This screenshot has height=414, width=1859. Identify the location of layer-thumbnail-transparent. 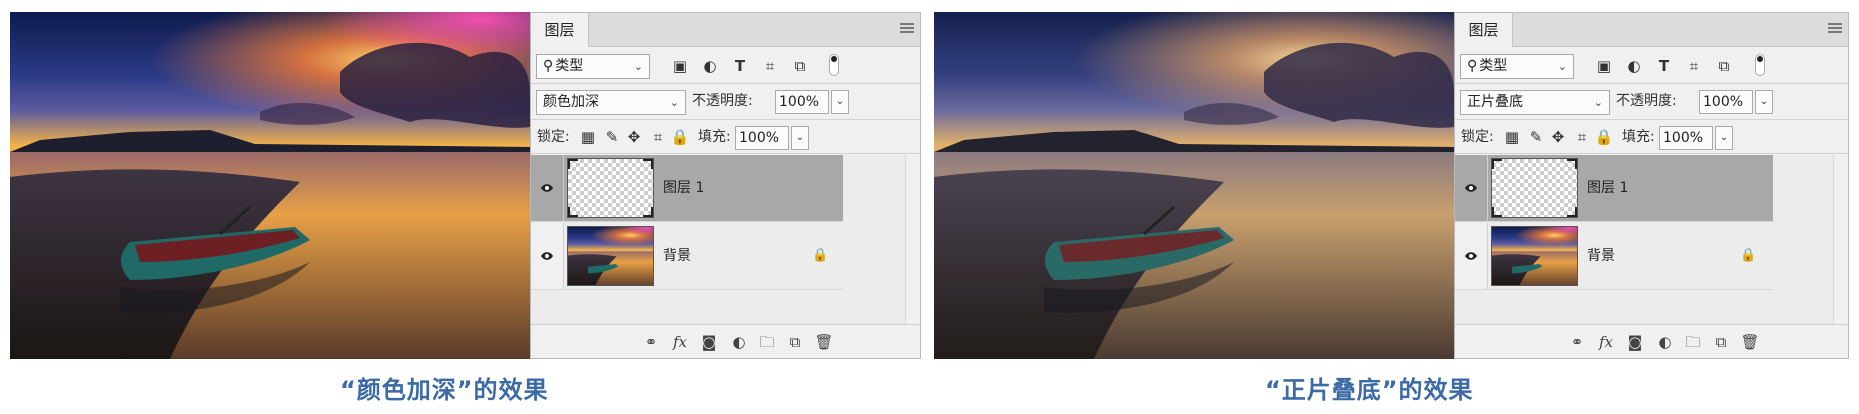
(1534, 188).